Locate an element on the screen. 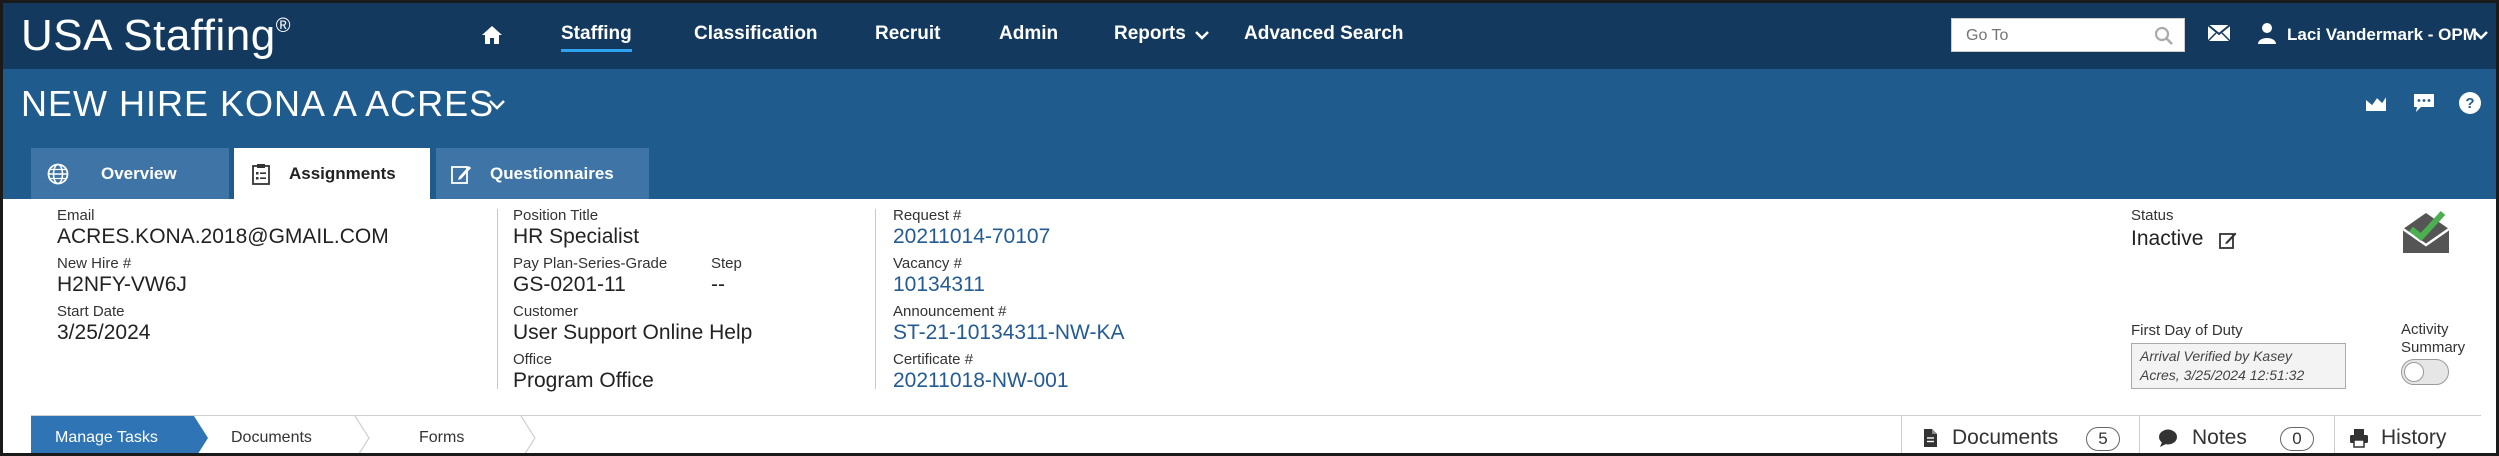 Image resolution: width=2499 pixels, height=456 pixels. subtab-manage-tasks: Manage Tasks is located at coordinates (112, 434).